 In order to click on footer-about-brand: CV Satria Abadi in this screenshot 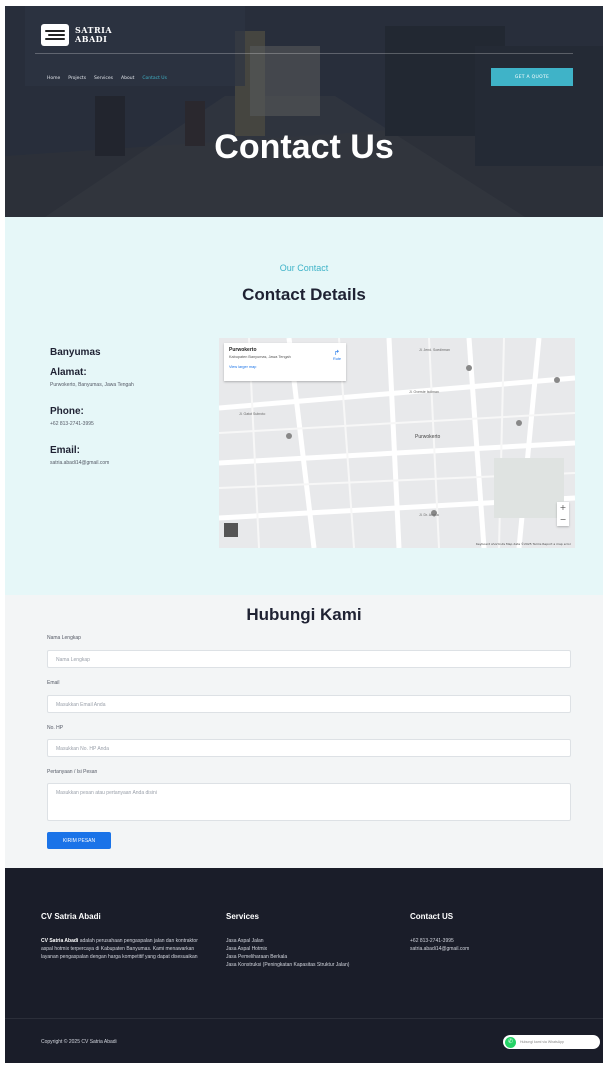, I will do `click(60, 941)`.